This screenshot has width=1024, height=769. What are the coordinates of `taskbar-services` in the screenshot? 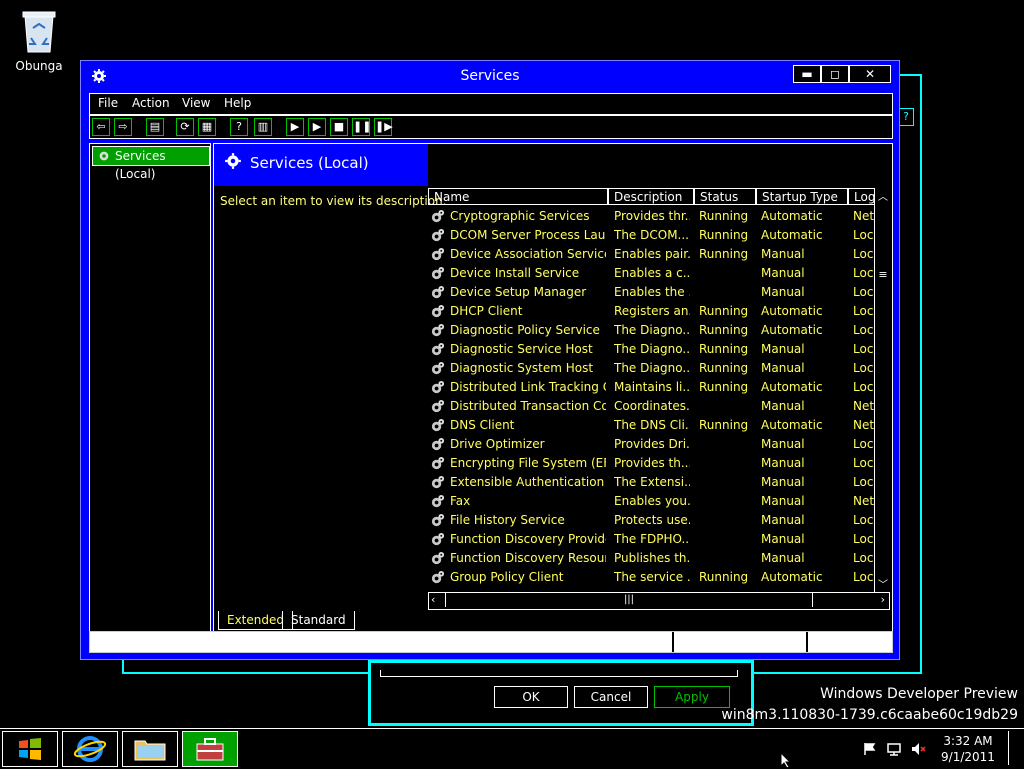 It's located at (210, 749).